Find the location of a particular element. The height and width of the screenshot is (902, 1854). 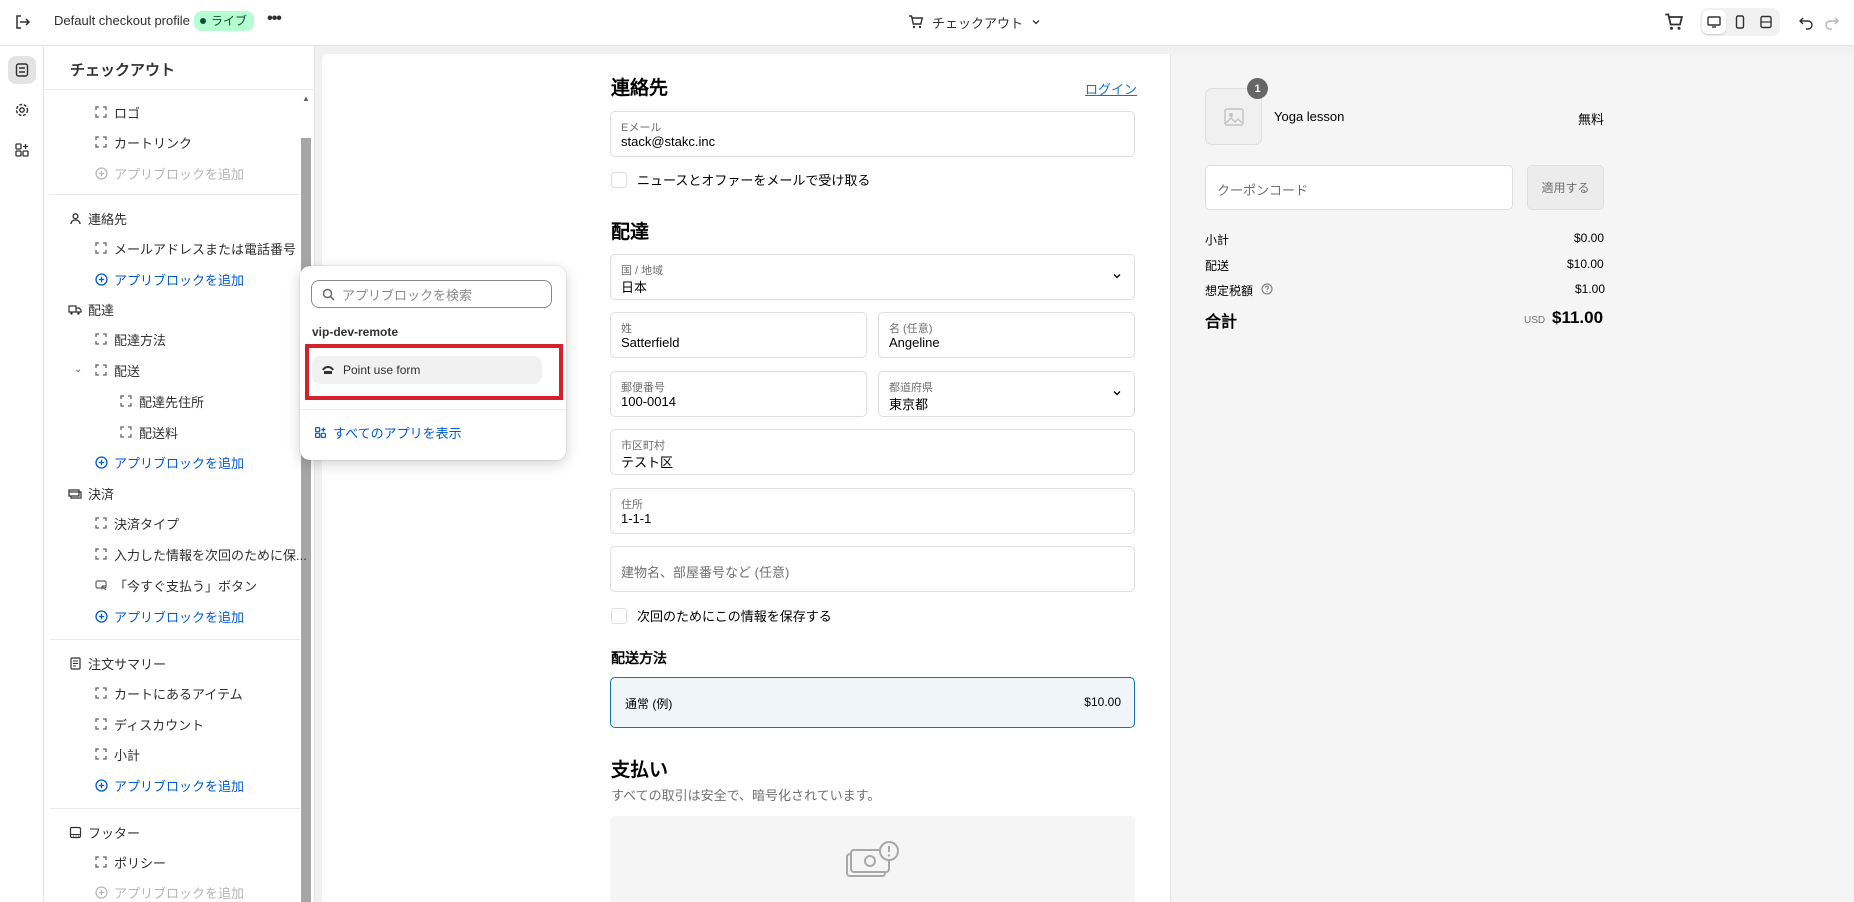

first-name-field: 名 (任意) Angeline is located at coordinates (1006, 335).